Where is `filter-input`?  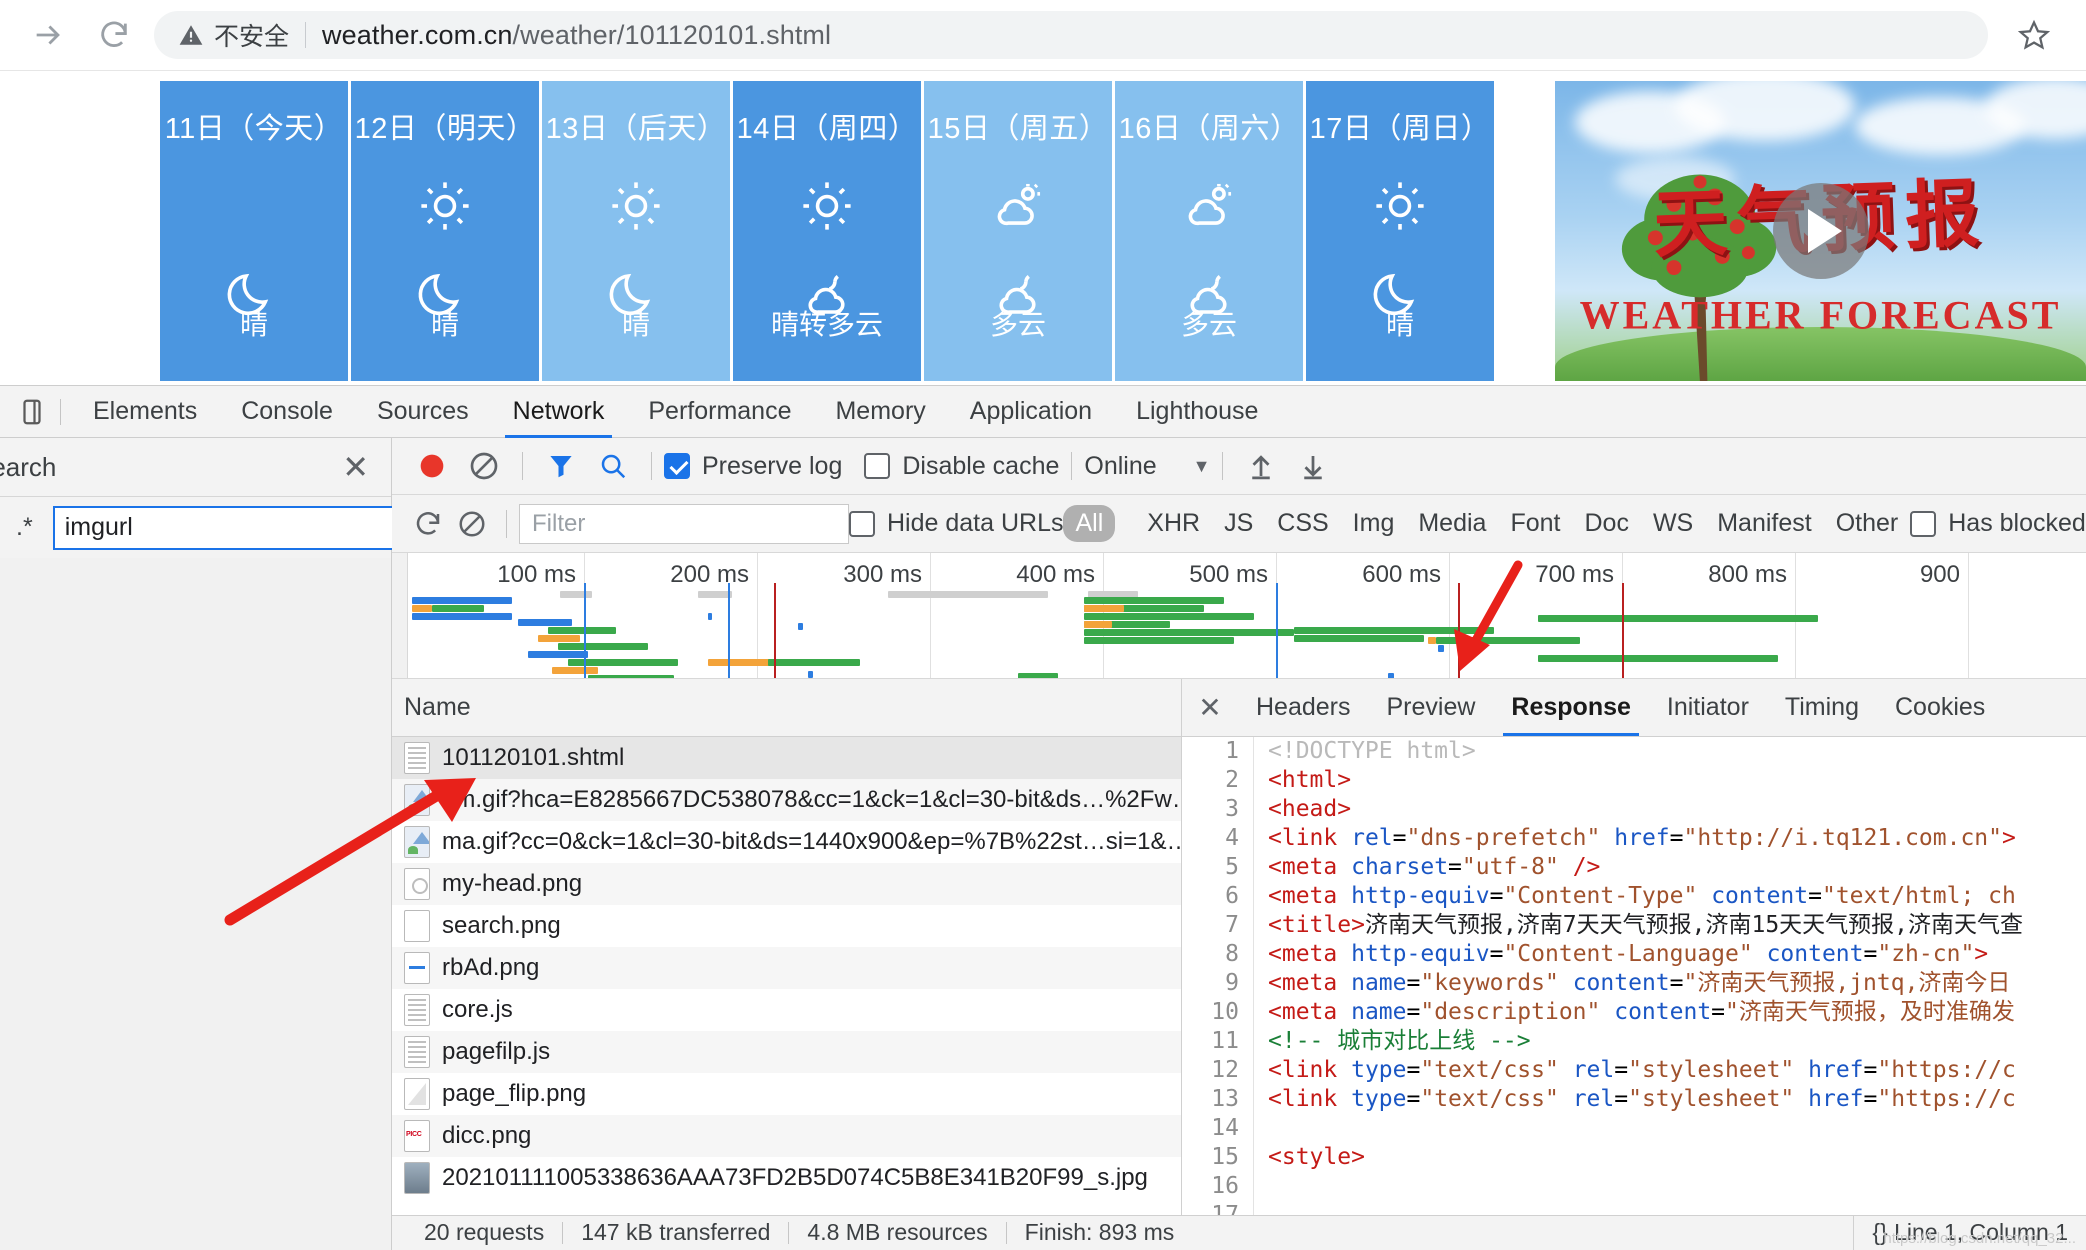 filter-input is located at coordinates (684, 523).